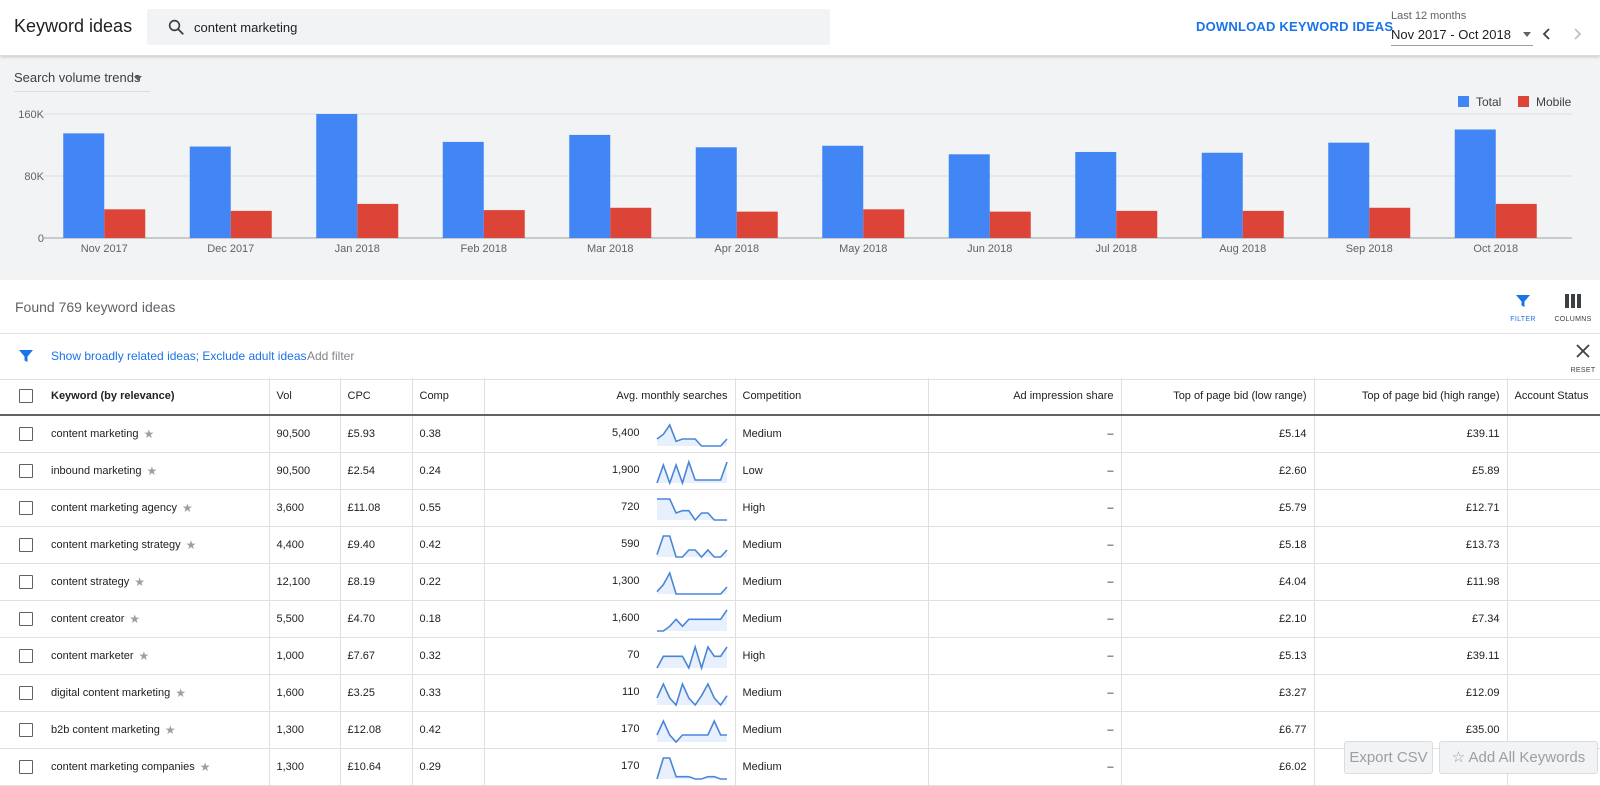 This screenshot has height=786, width=1600. What do you see at coordinates (1577, 34) in the screenshot?
I see `chevron-right-icon` at bounding box center [1577, 34].